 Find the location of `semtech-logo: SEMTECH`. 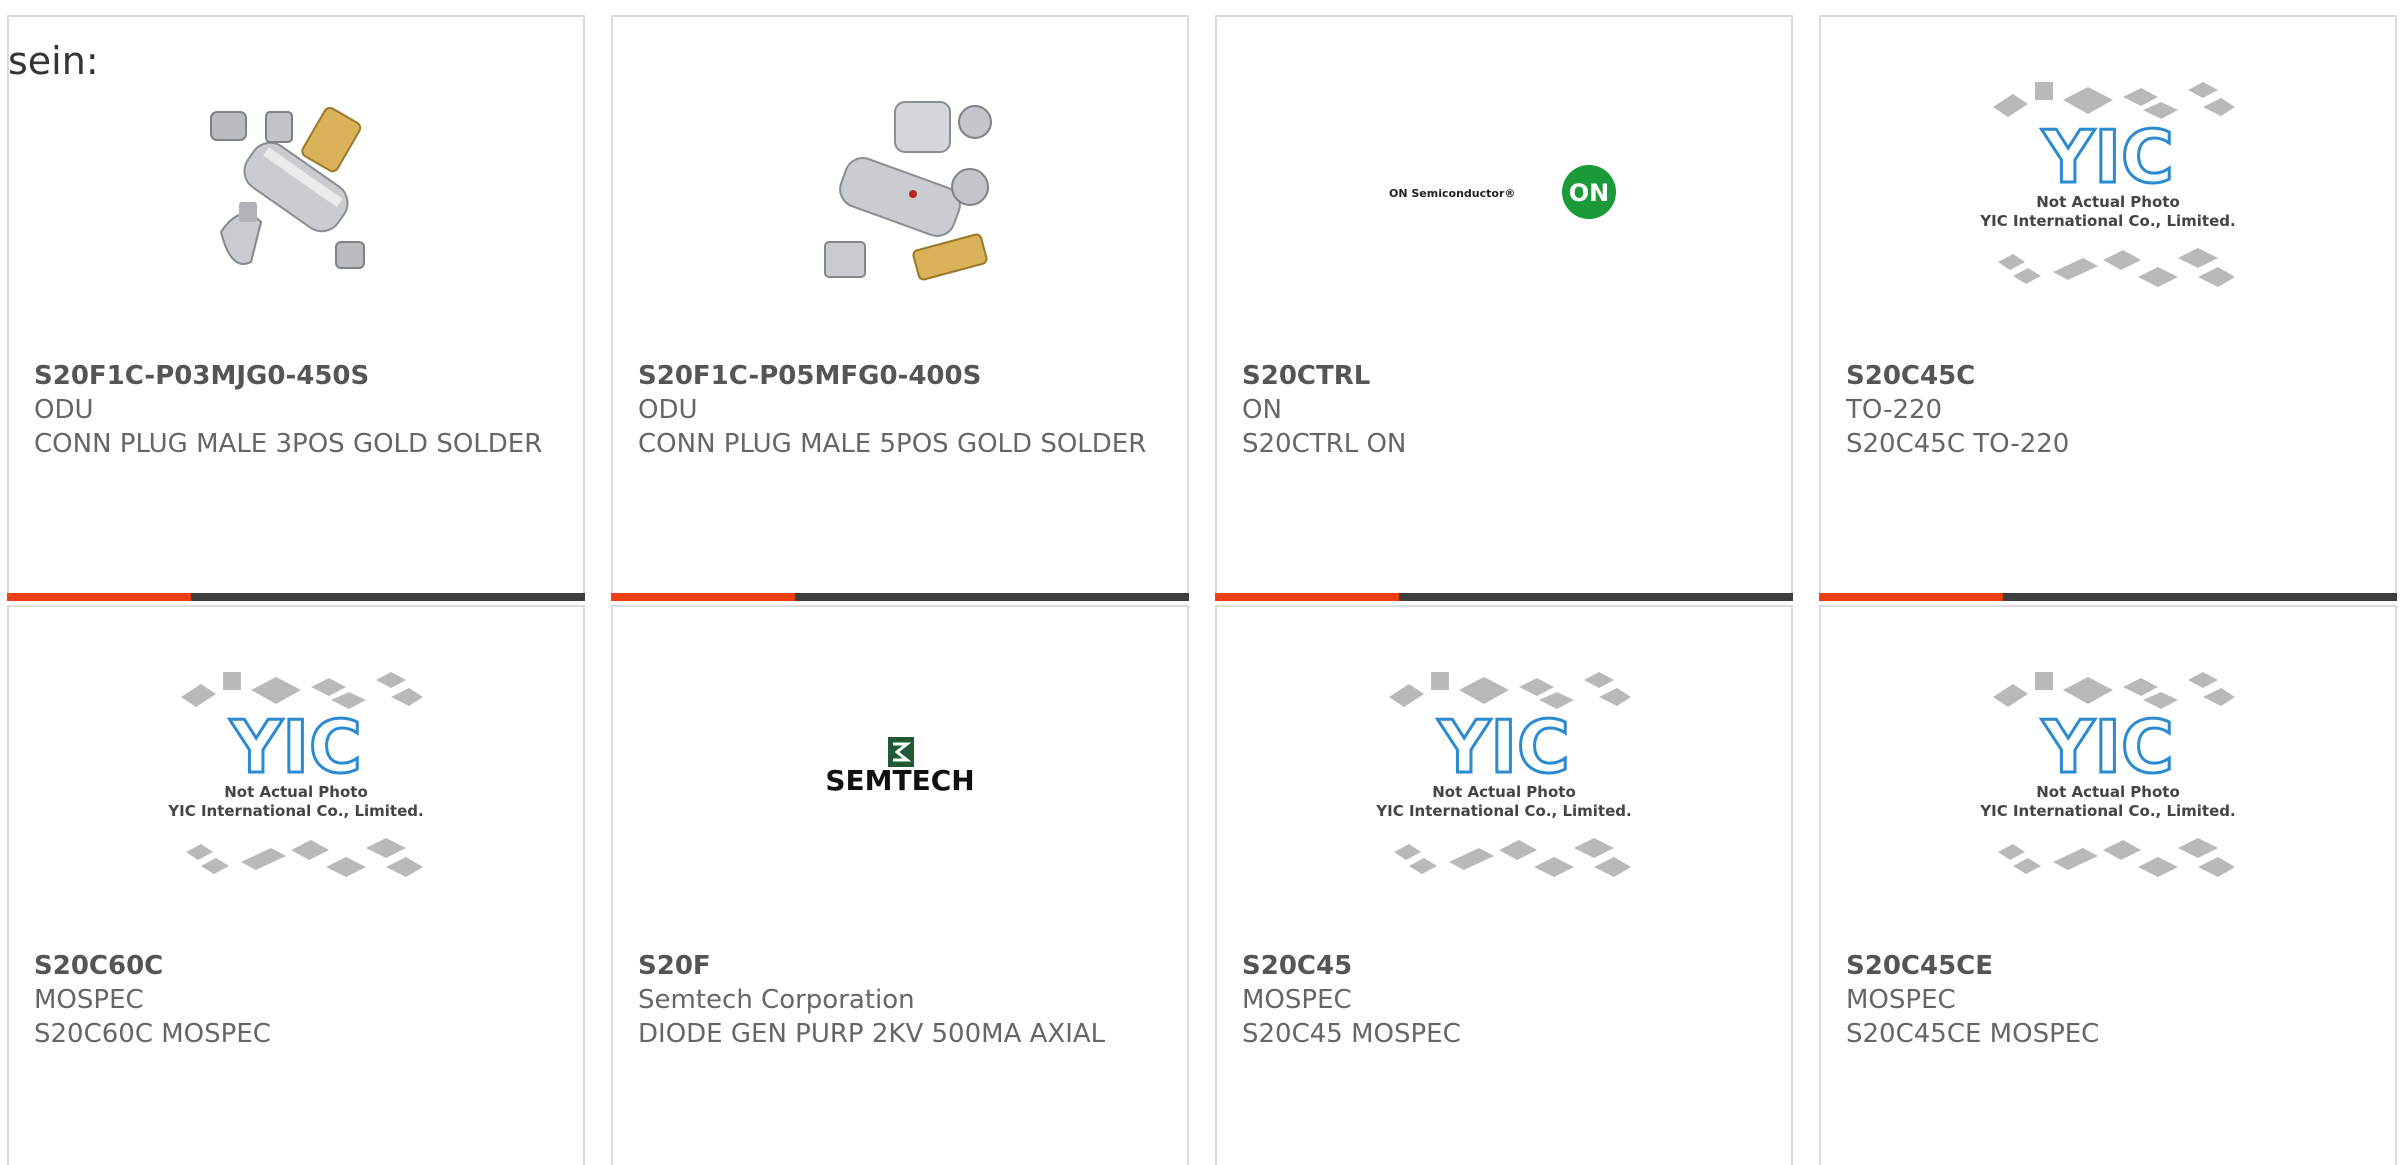

semtech-logo: SEMTECH is located at coordinates (900, 767).